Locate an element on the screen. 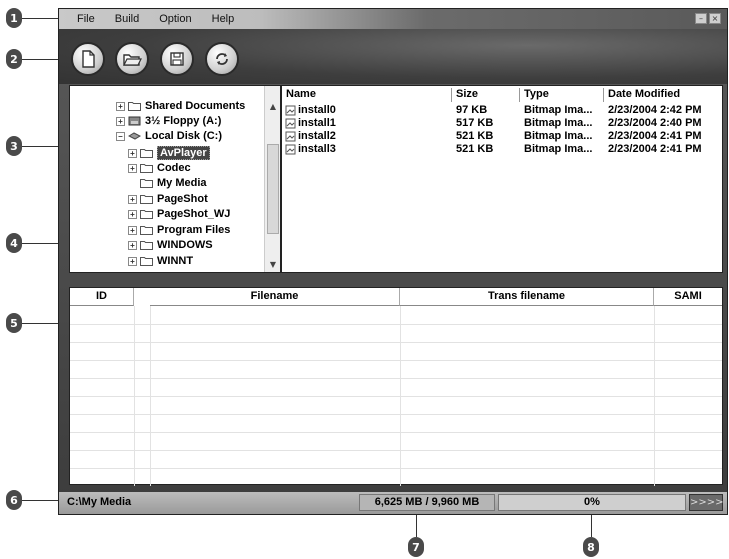  tree-item-label: Local Disk (C:) is located at coordinates (184, 136).